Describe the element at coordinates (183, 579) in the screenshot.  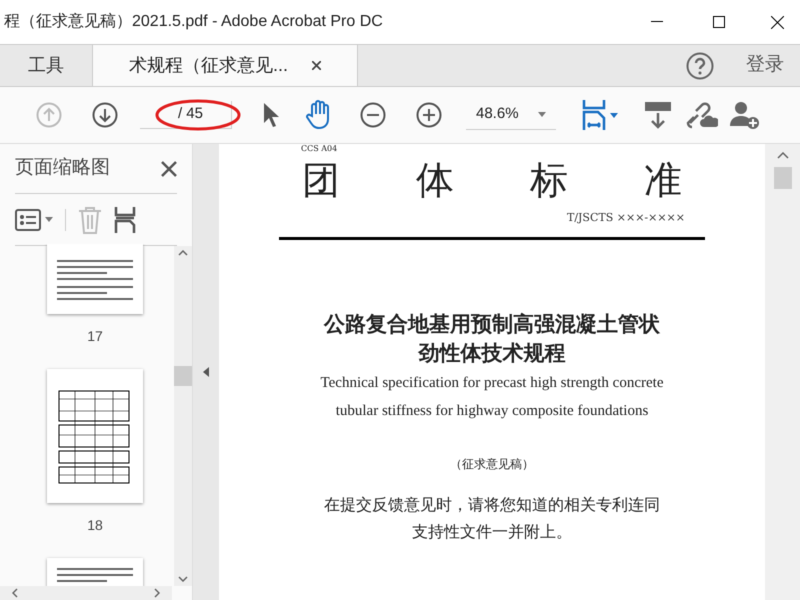
I see `chevron-down-icon` at that location.